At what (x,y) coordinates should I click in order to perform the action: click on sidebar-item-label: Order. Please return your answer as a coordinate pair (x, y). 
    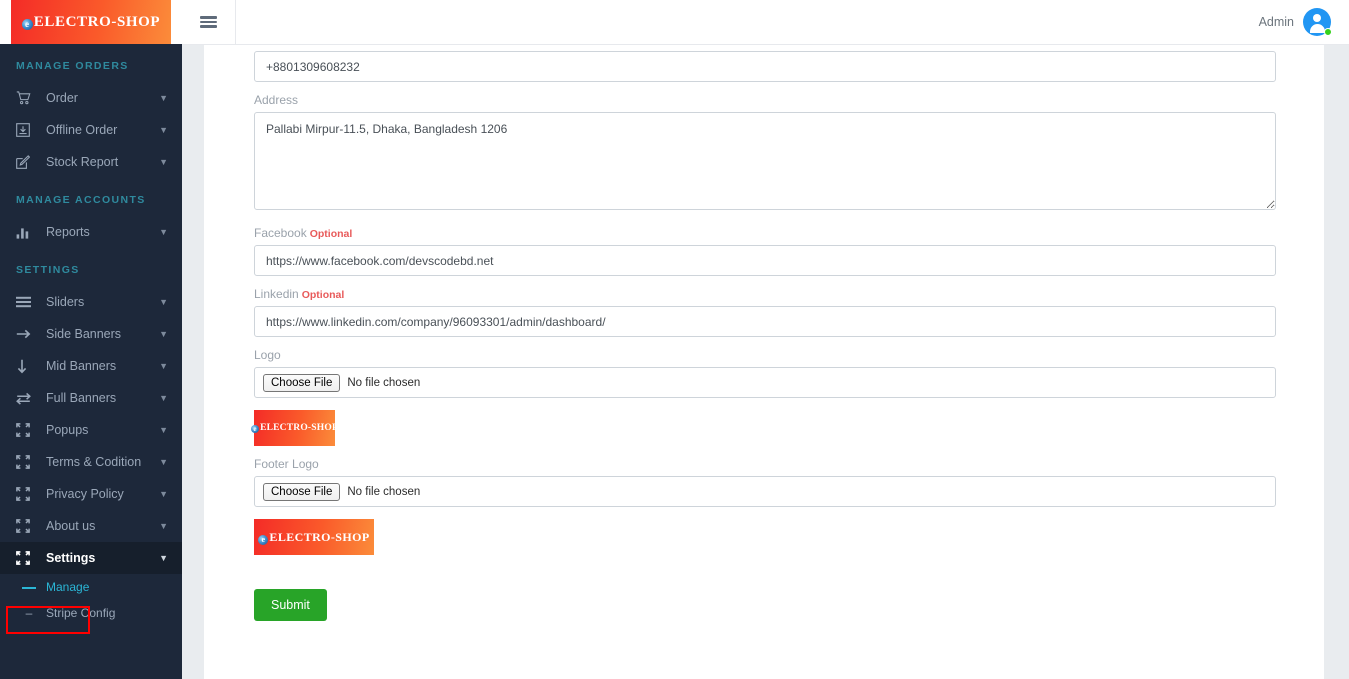
    Looking at the image, I should click on (62, 98).